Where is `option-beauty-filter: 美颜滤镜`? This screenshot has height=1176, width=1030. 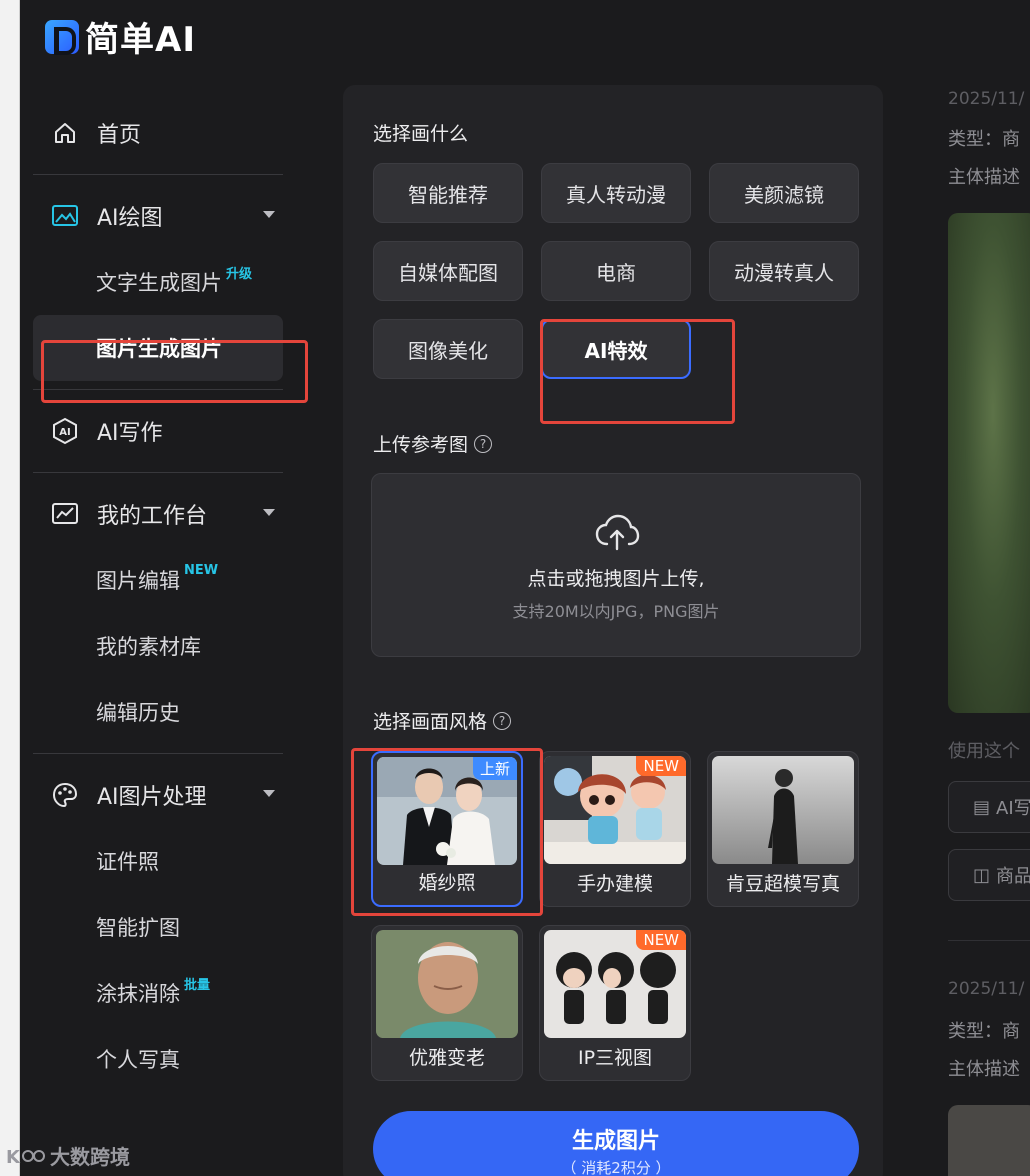 option-beauty-filter: 美颜滤镜 is located at coordinates (784, 193).